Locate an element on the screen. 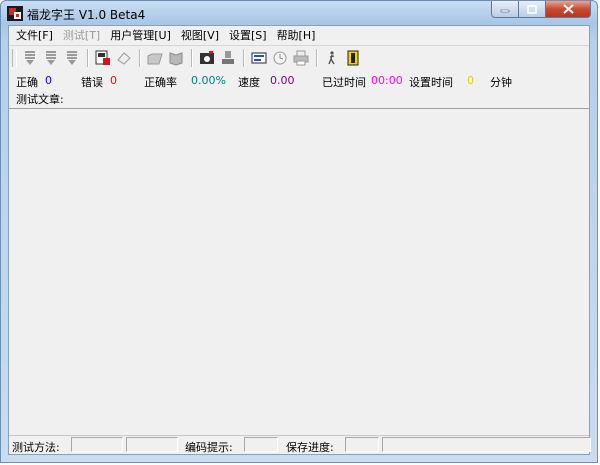 Image resolution: width=600 pixels, height=465 pixels. maximize-icon is located at coordinates (532, 9).